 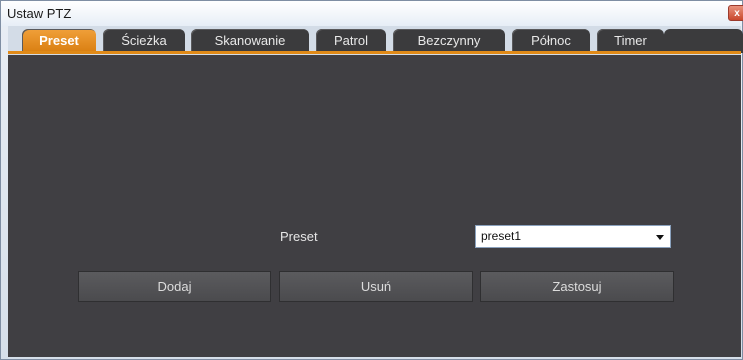 I want to click on preset-select-value: preset1, so click(x=501, y=236).